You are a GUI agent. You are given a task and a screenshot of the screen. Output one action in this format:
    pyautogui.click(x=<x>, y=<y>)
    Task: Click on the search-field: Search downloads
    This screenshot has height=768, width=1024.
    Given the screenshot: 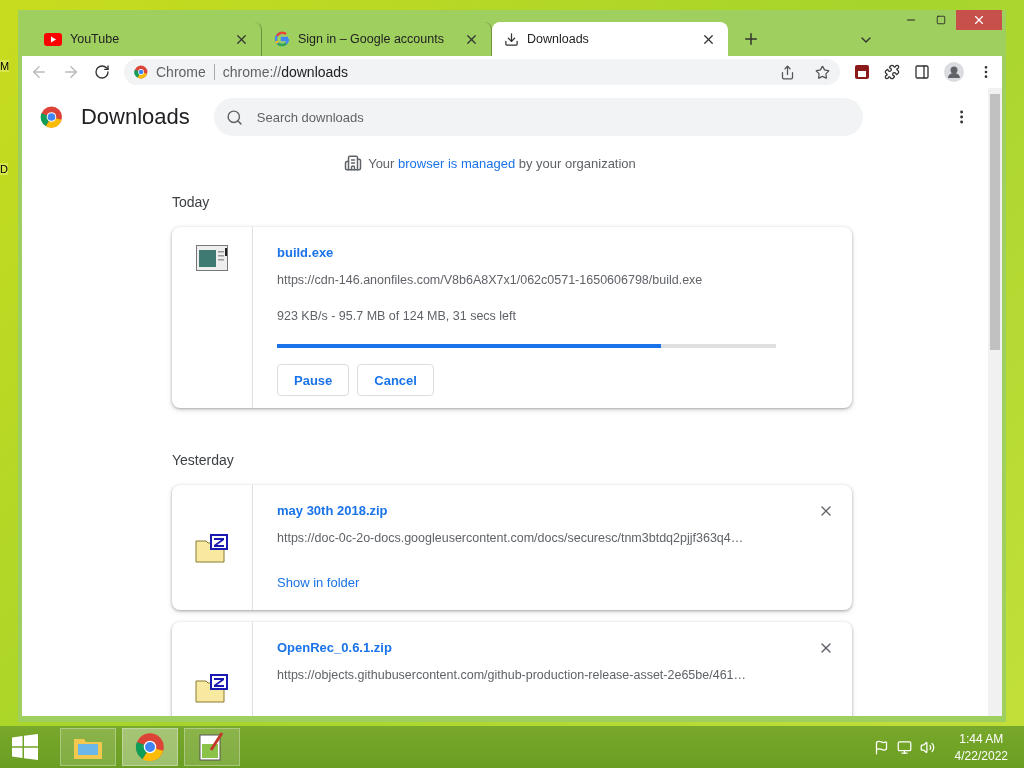 What is the action you would take?
    pyautogui.click(x=538, y=117)
    